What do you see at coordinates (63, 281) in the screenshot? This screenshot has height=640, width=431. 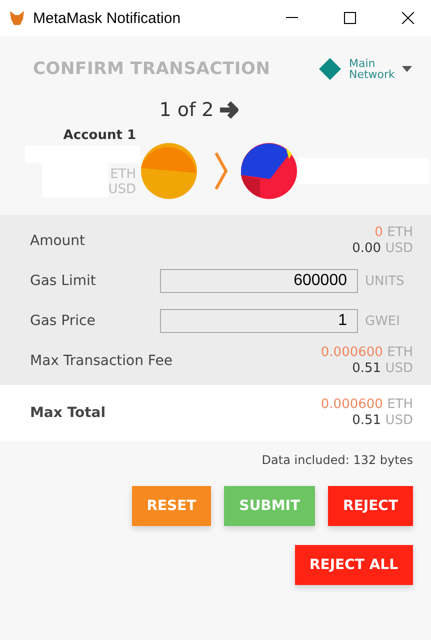 I see `row-label: Gas Limit` at bounding box center [63, 281].